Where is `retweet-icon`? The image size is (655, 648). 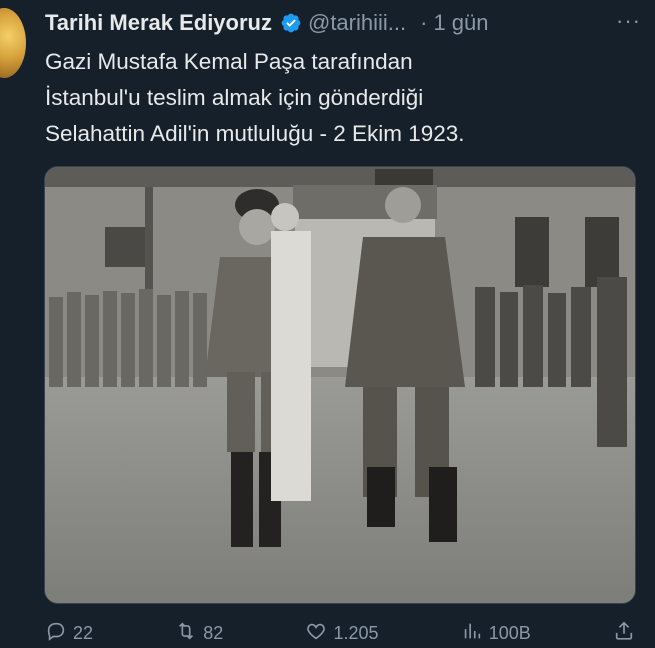 retweet-icon is located at coordinates (186, 633).